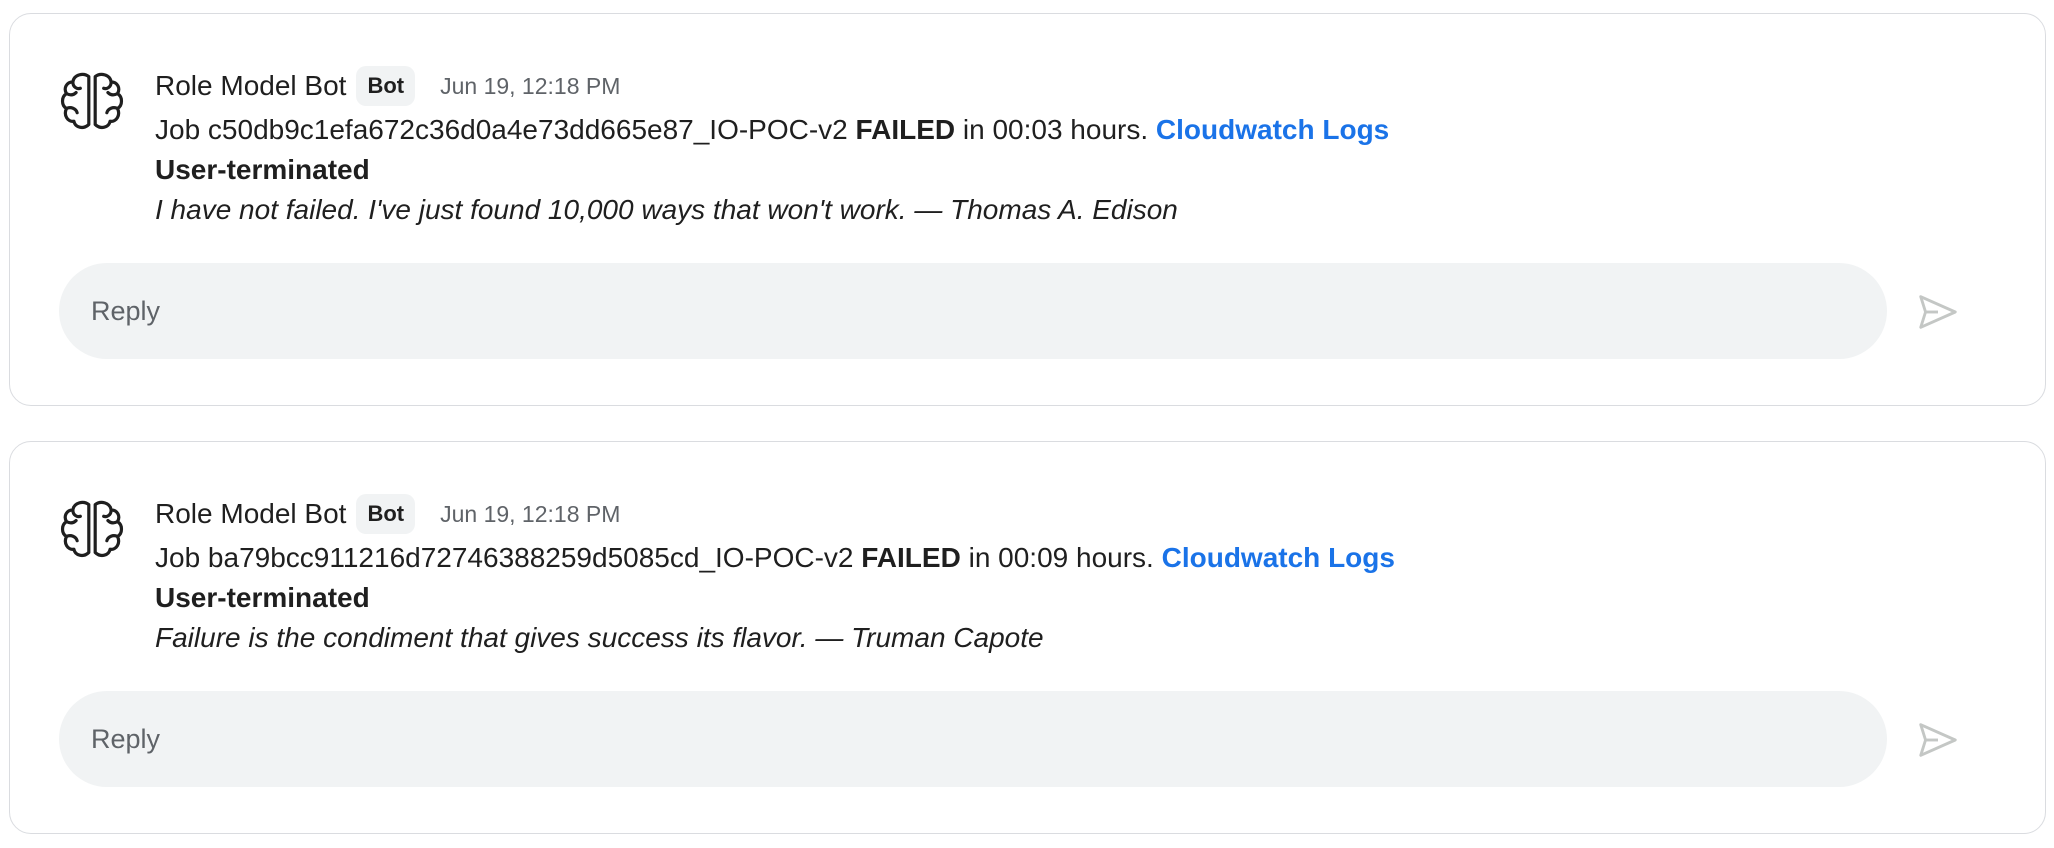 This screenshot has width=2054, height=848. What do you see at coordinates (1055, 129) in the screenshot?
I see `job-duration: in 00:03 hours.` at bounding box center [1055, 129].